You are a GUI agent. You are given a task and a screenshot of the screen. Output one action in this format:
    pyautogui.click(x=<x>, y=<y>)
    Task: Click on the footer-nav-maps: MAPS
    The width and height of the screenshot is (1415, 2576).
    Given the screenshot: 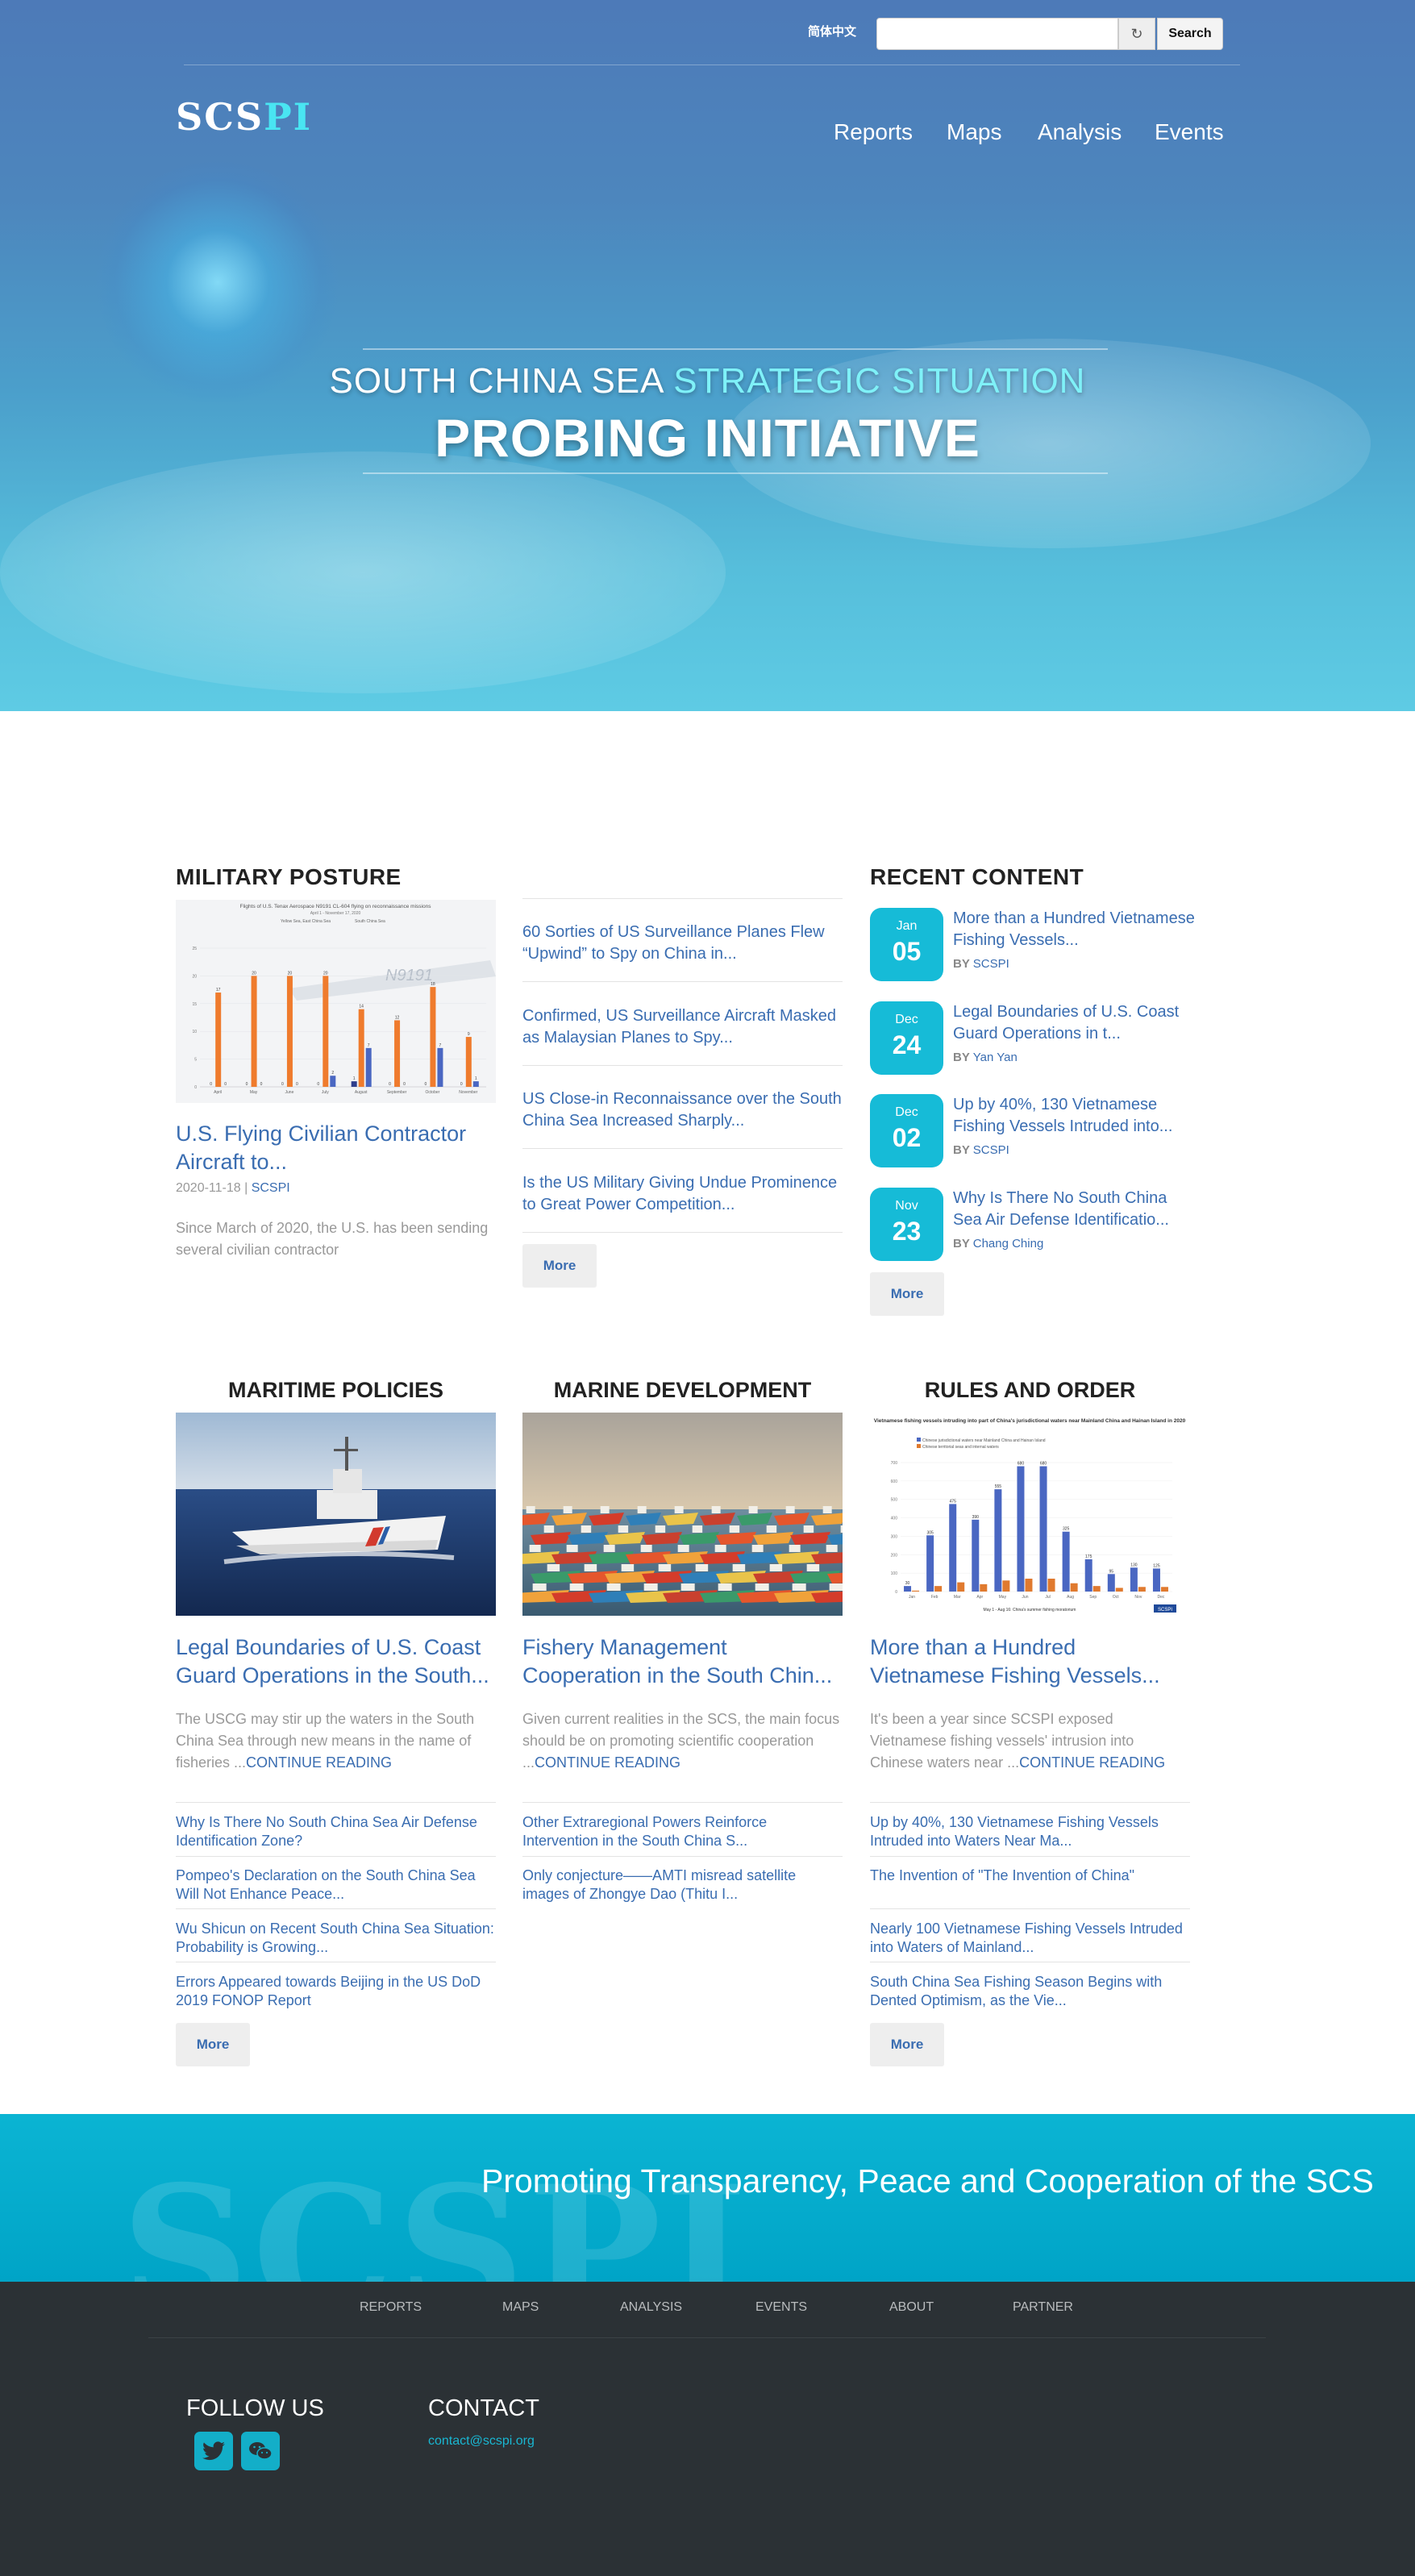 What is the action you would take?
    pyautogui.click(x=520, y=2307)
    